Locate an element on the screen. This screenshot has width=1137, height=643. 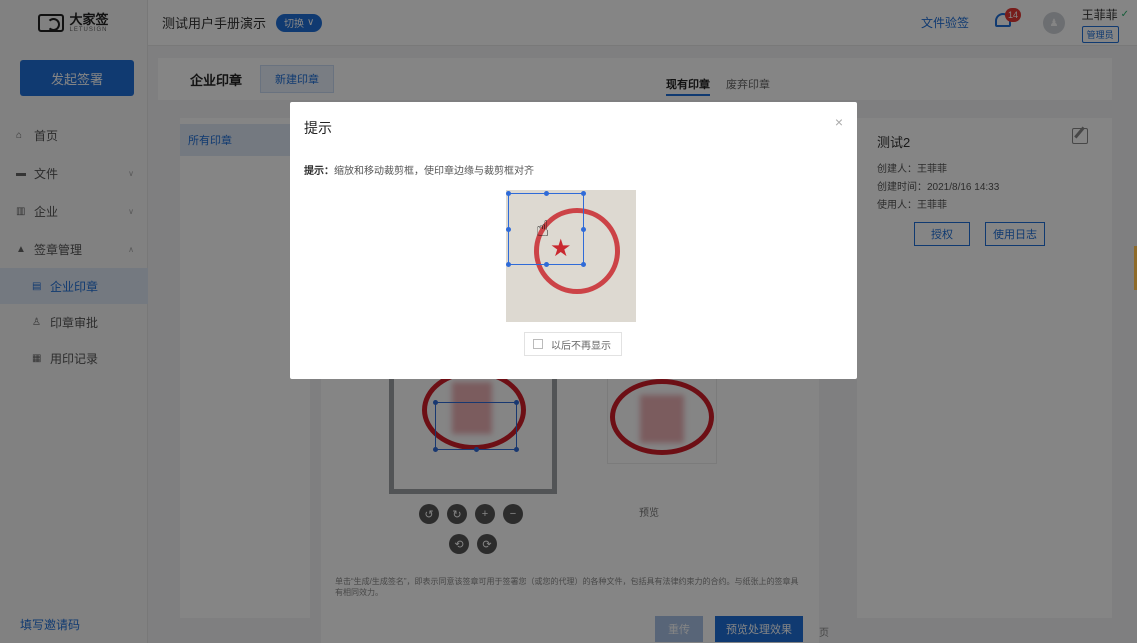
dont-show-again-checkbox: 以后不再显示 is located at coordinates (573, 344).